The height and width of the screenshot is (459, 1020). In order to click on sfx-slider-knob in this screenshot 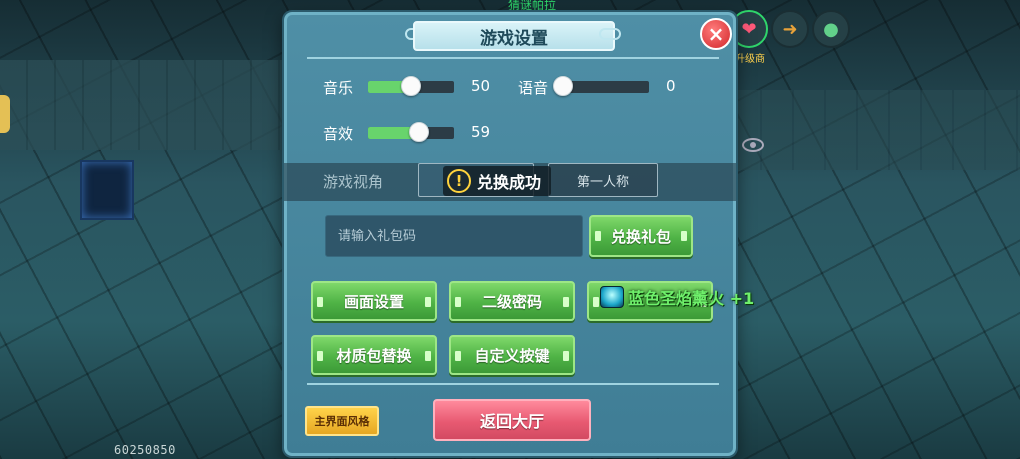, I will do `click(418, 132)`.